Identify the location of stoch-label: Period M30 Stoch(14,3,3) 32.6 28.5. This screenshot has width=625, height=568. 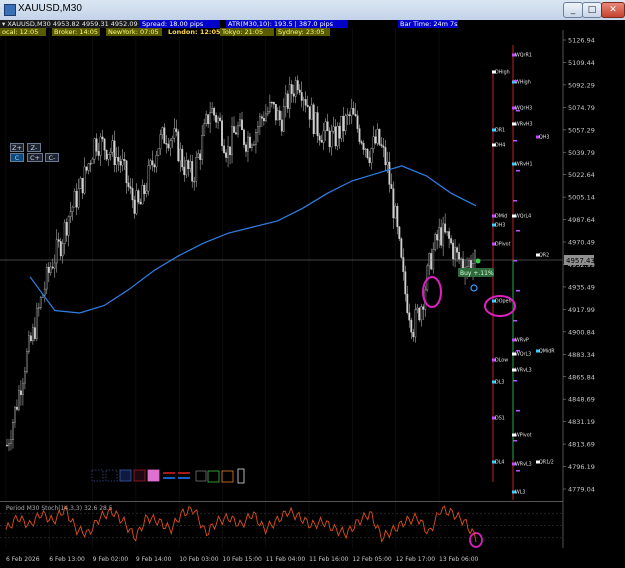
(59, 508).